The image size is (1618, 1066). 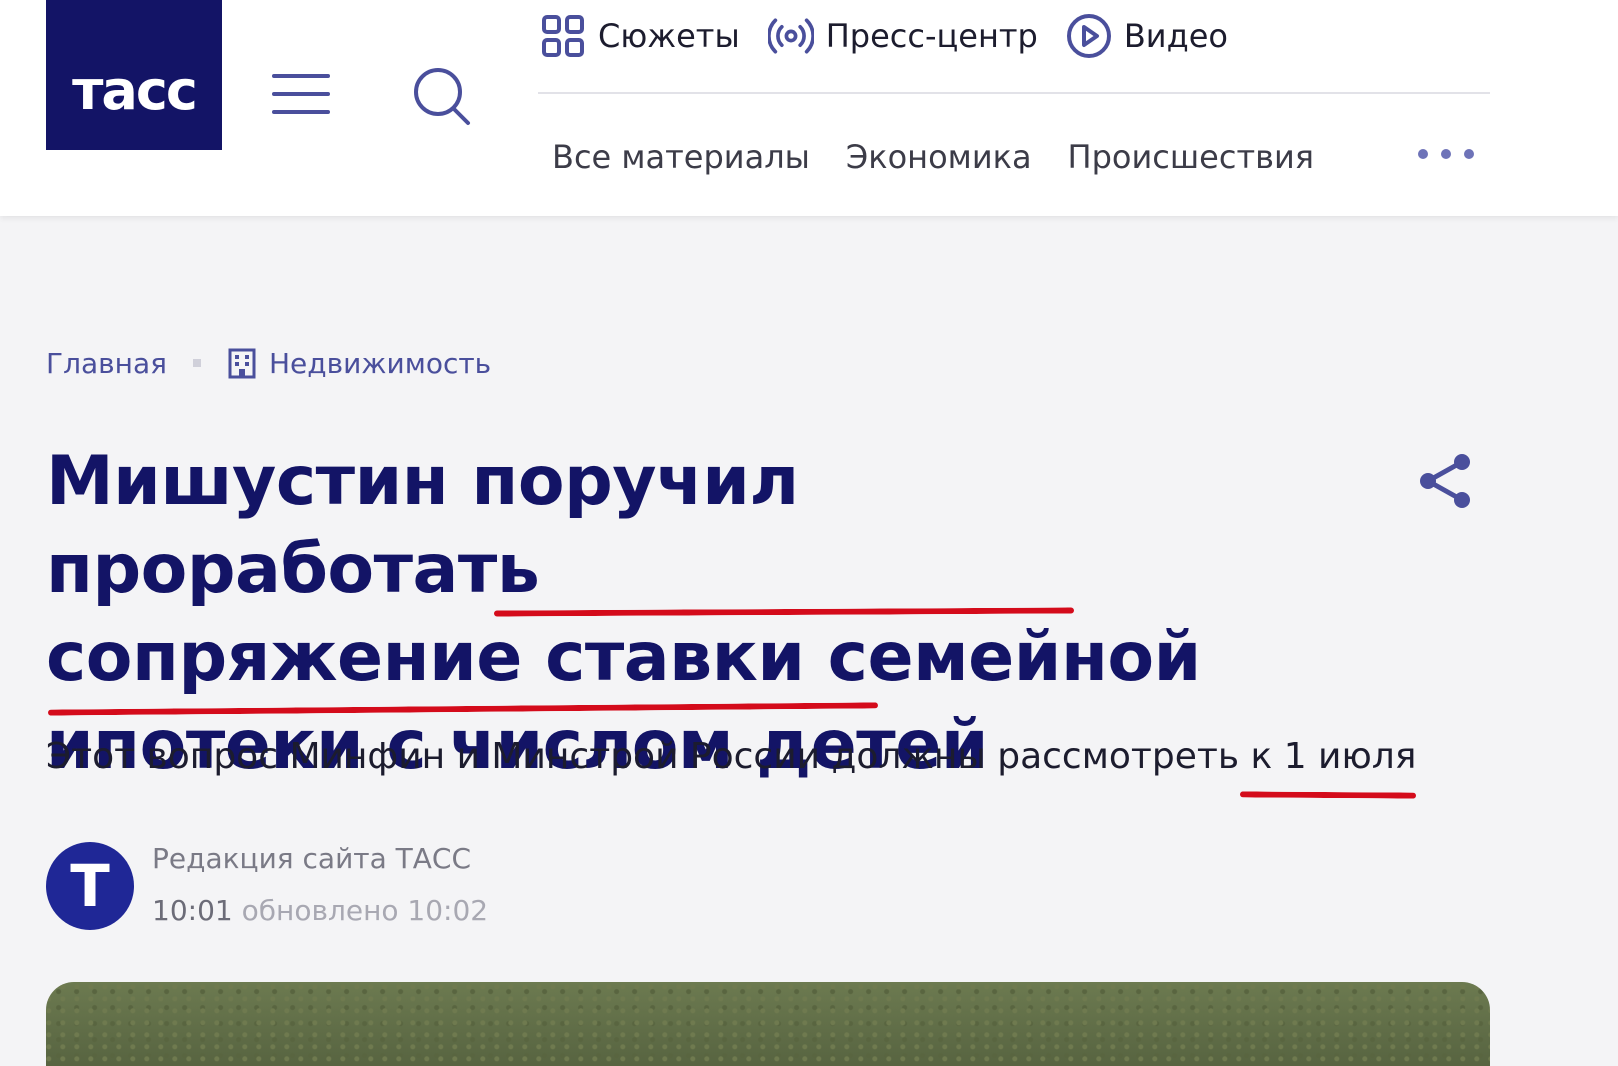 What do you see at coordinates (1446, 154) in the screenshot?
I see `more-icon` at bounding box center [1446, 154].